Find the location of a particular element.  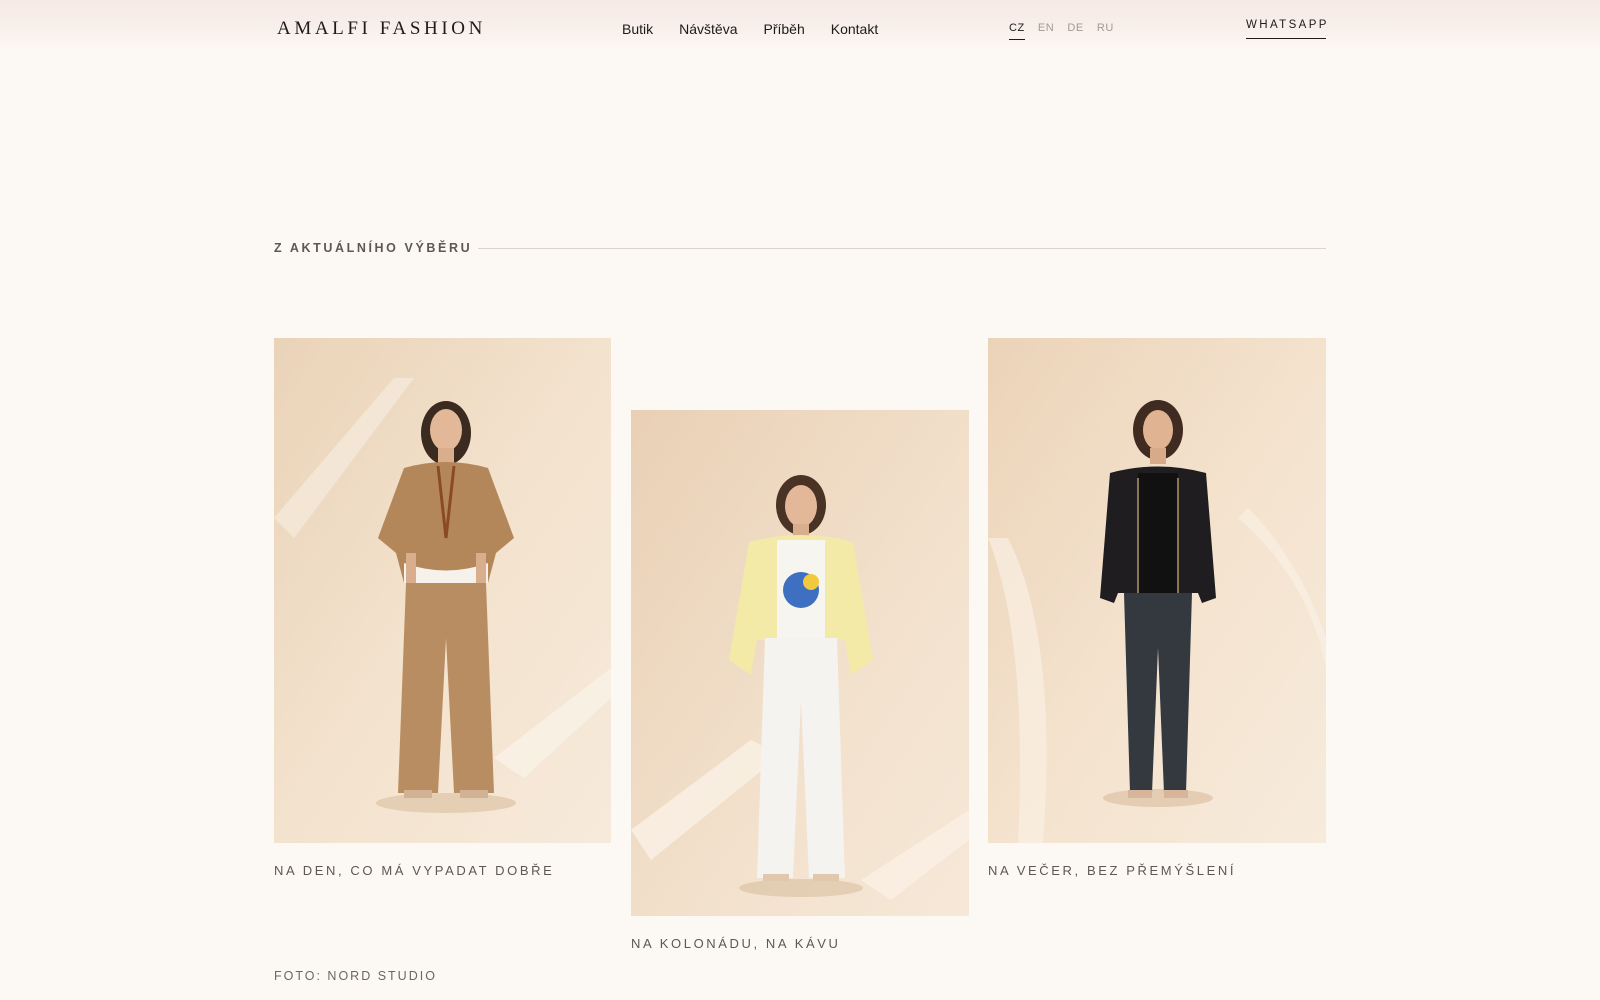

language-switcher: CZ EN DE RU is located at coordinates (1061, 31).